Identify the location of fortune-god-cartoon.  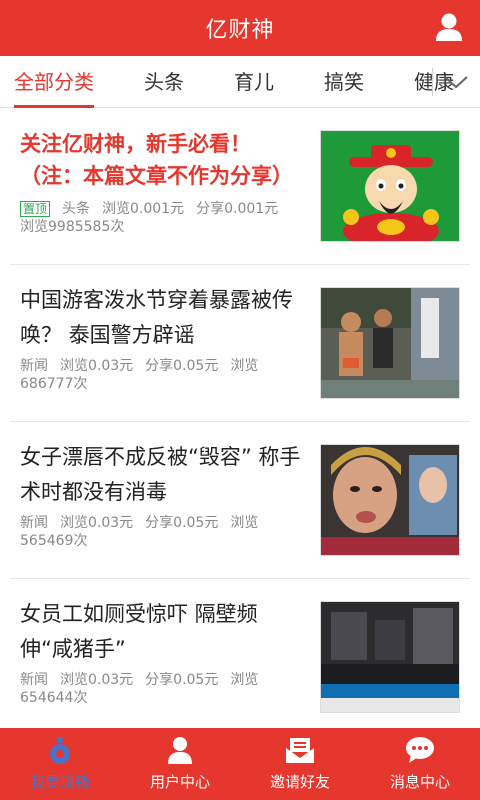
(390, 186).